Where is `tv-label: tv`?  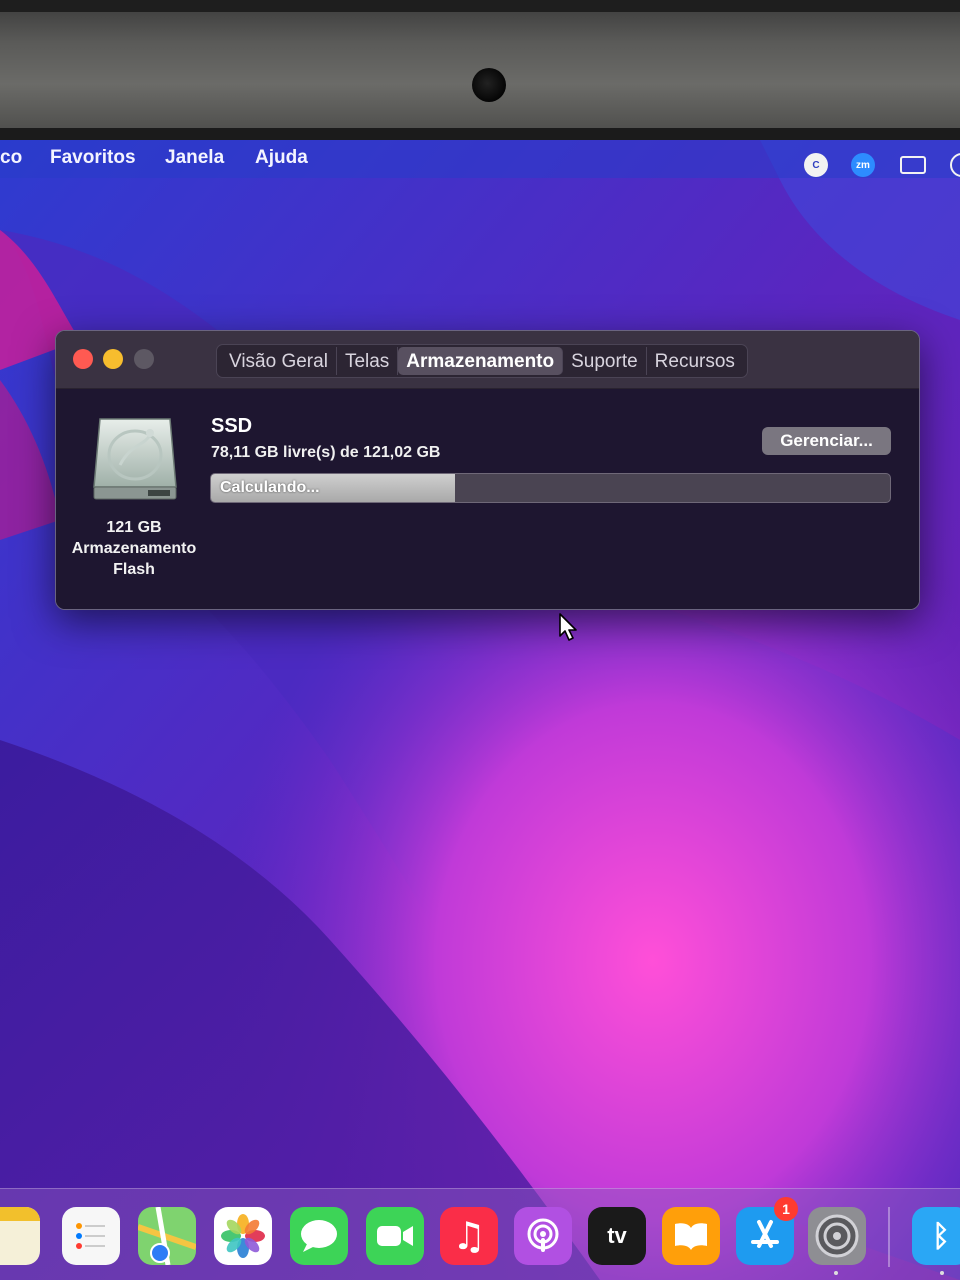
tv-label: tv is located at coordinates (617, 1235).